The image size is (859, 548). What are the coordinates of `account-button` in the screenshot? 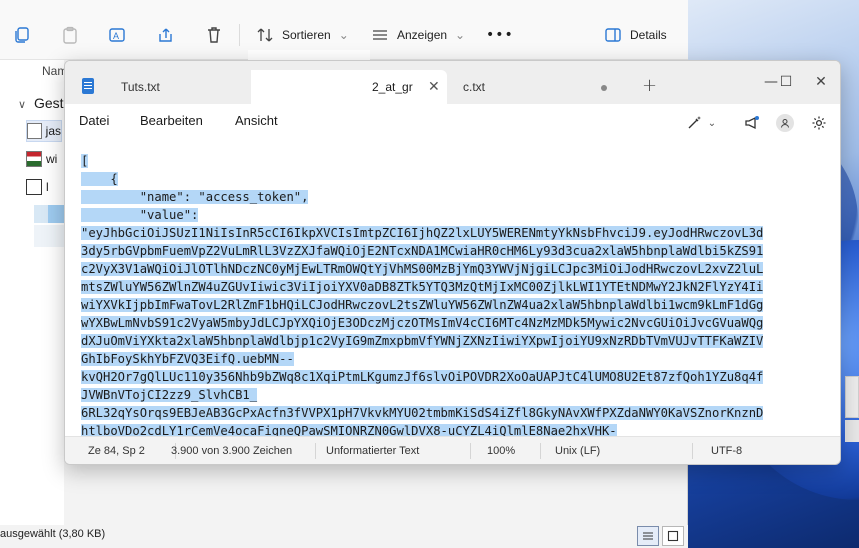 It's located at (785, 123).